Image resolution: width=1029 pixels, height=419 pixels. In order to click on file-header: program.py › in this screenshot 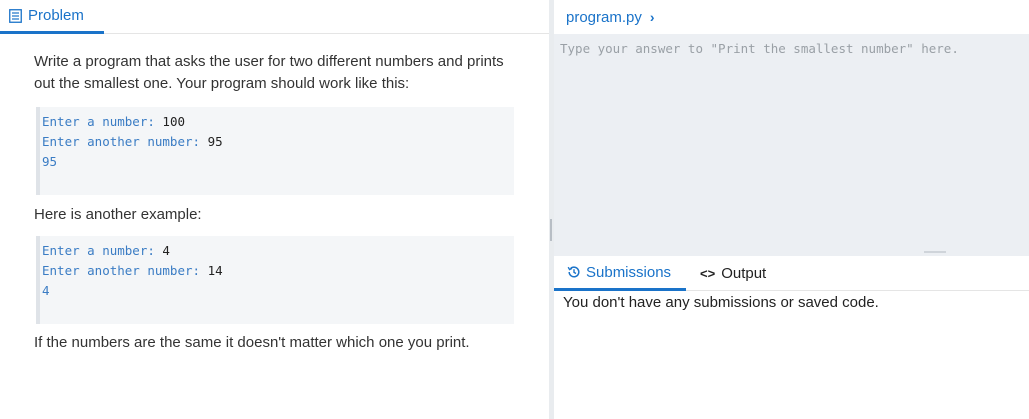, I will do `click(791, 17)`.